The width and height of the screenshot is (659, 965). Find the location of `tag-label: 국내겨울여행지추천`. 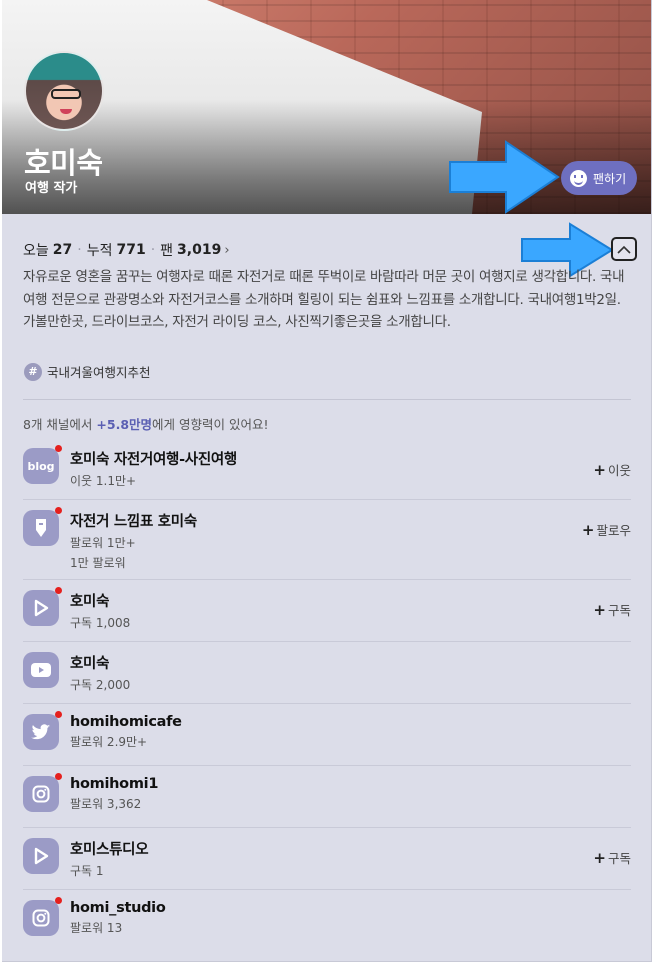

tag-label: 국내겨울여행지추천 is located at coordinates (99, 372).